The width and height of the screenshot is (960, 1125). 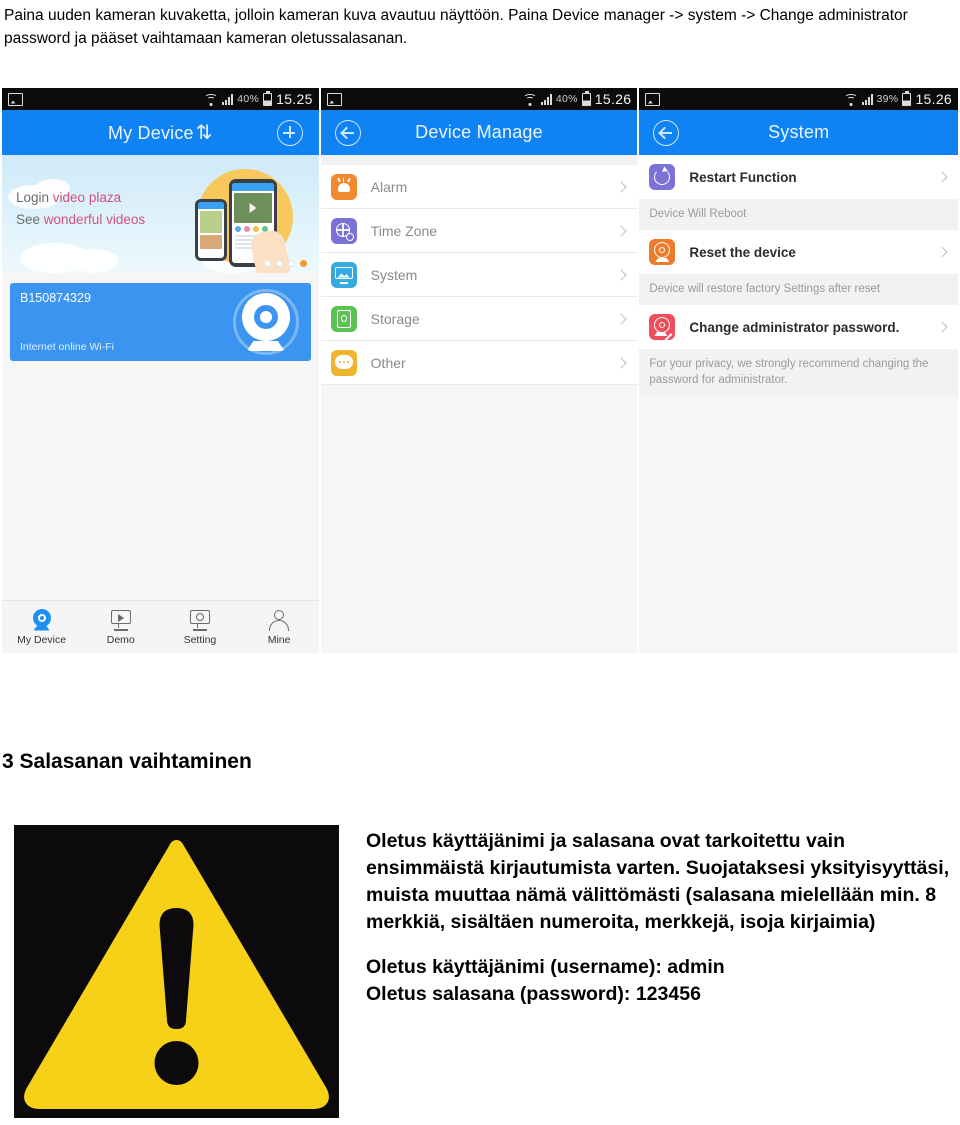 I want to click on monitor-gear-icon, so click(x=200, y=620).